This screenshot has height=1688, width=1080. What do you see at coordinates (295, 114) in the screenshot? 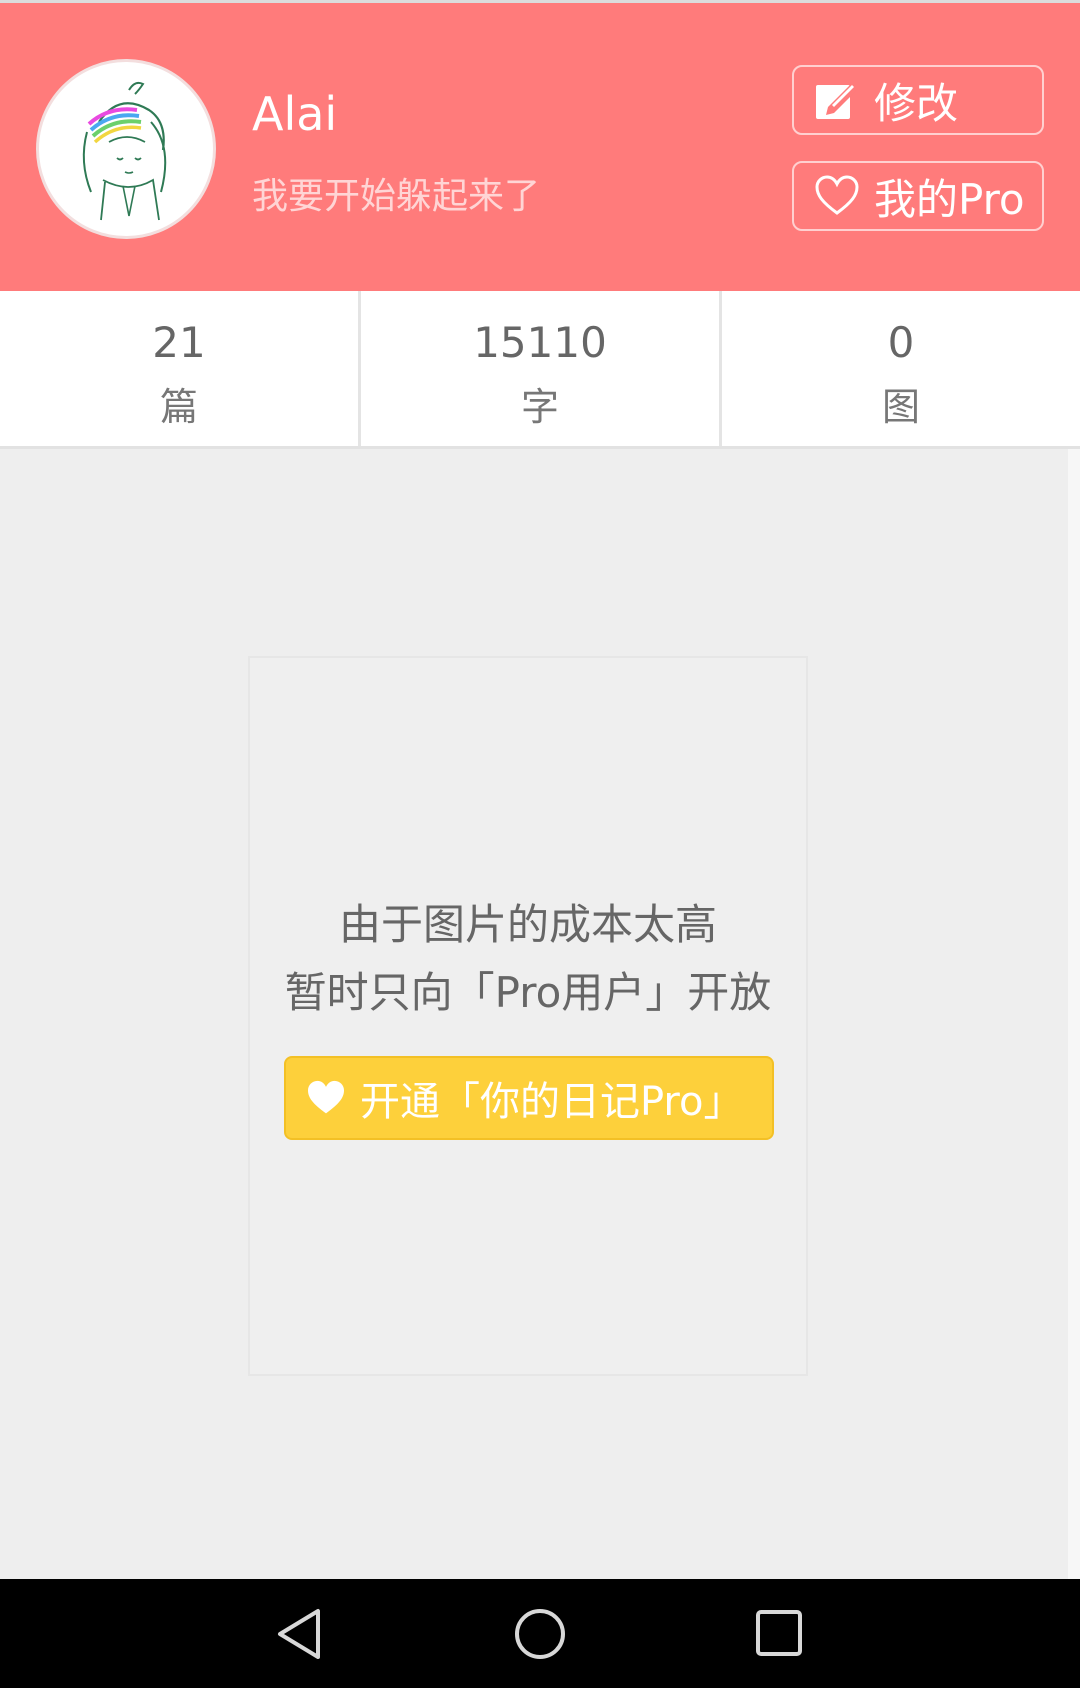
I see `user-name: Alai` at bounding box center [295, 114].